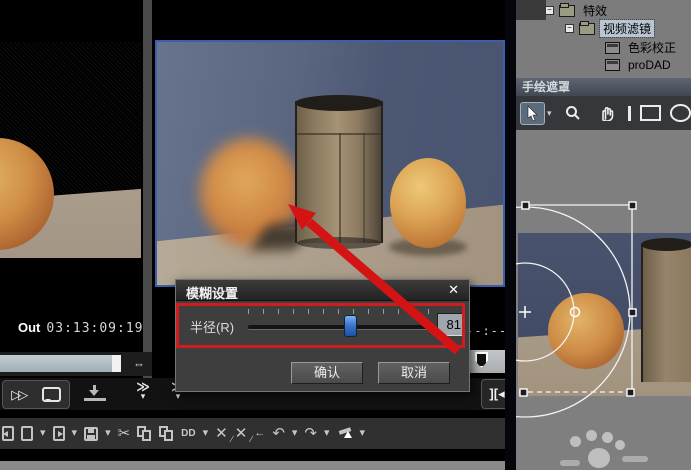 This screenshot has width=691, height=470. I want to click on razor-icon, so click(345, 434).